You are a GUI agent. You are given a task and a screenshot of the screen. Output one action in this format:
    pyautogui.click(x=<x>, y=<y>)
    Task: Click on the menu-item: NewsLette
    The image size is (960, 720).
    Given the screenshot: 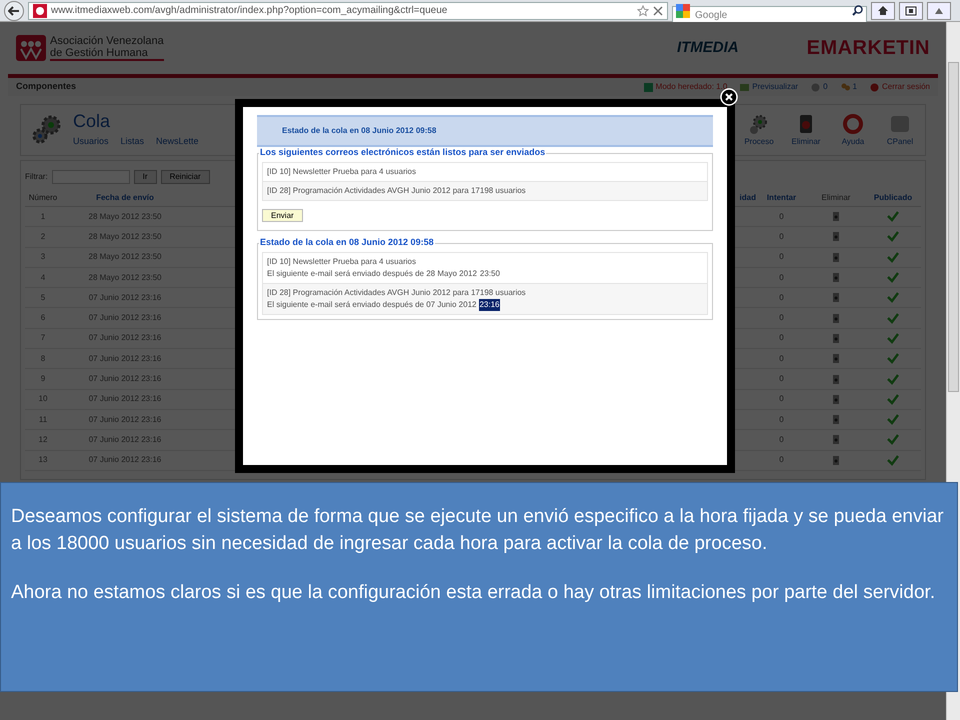 What is the action you would take?
    pyautogui.click(x=177, y=142)
    